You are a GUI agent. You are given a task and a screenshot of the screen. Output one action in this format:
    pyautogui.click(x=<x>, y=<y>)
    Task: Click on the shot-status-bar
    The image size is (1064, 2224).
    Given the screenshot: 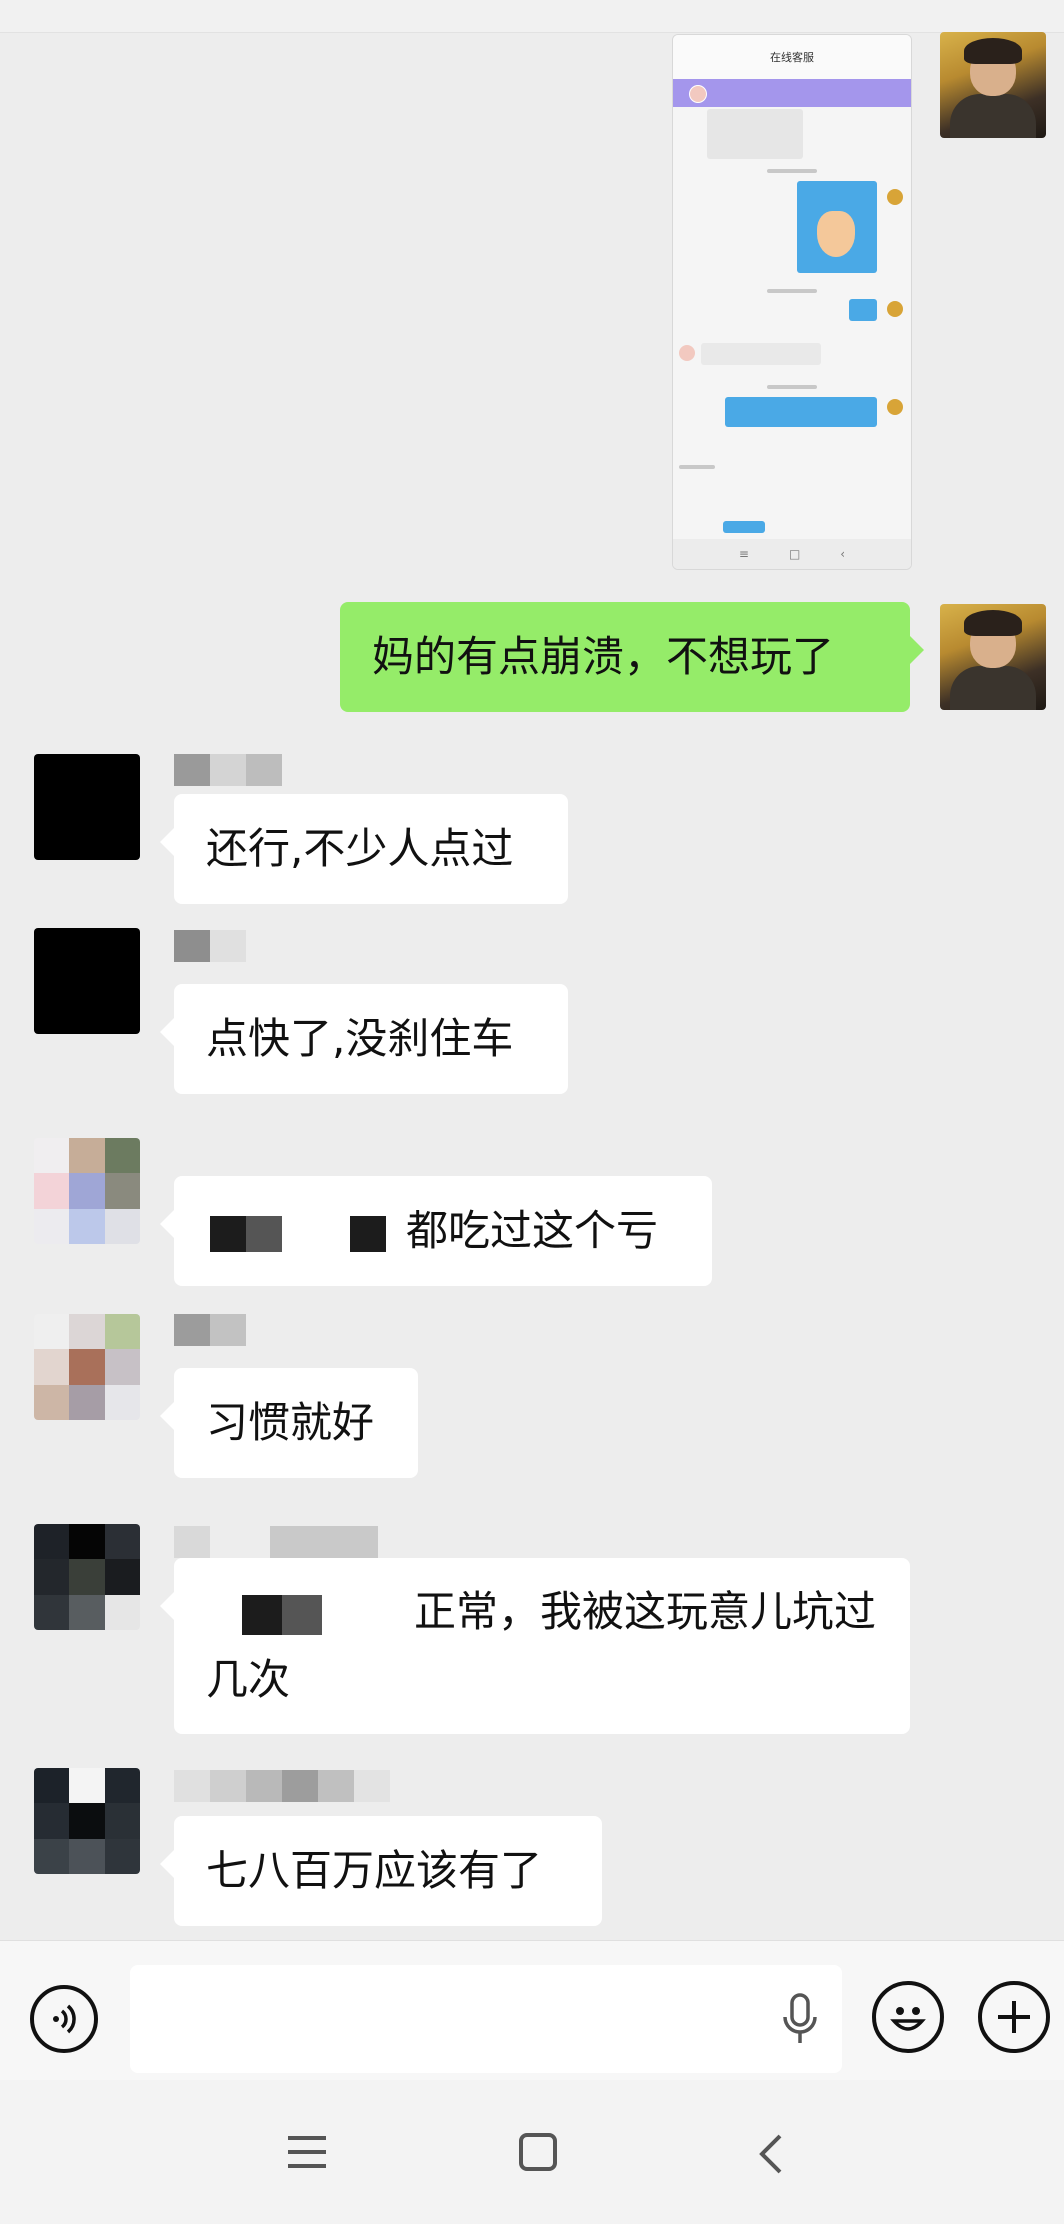 What is the action you would take?
    pyautogui.click(x=792, y=42)
    